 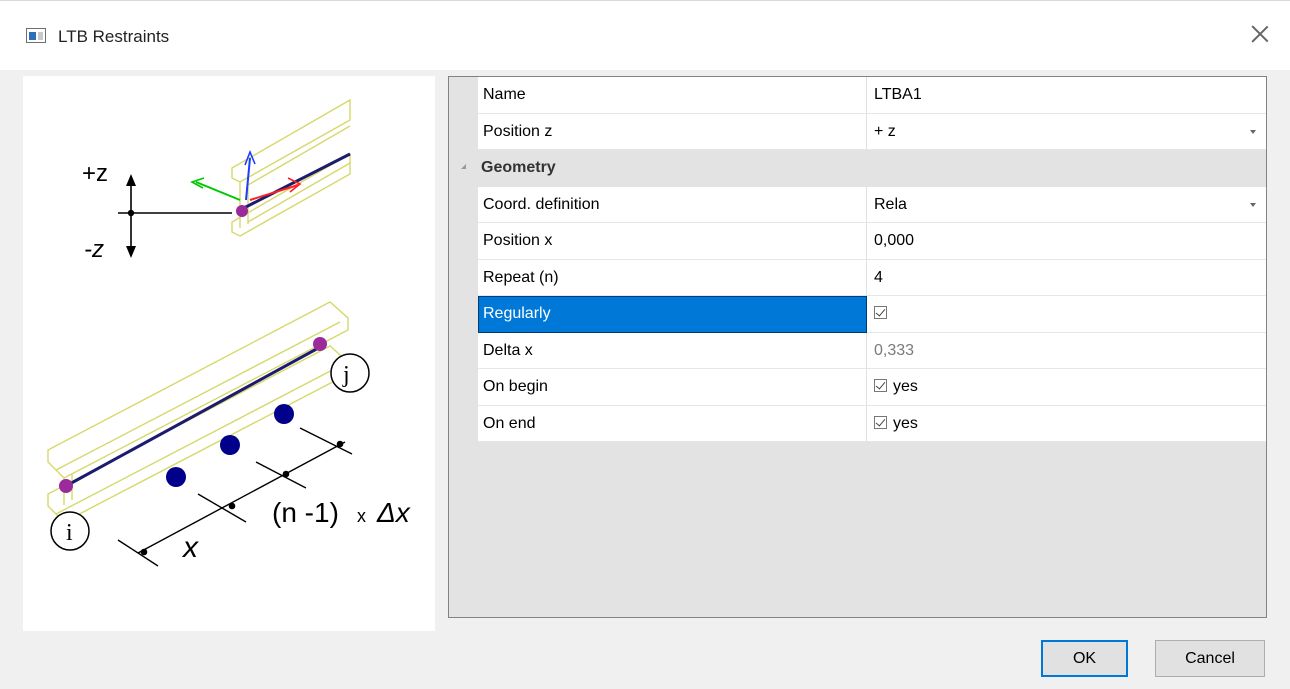 I want to click on title-bar: LTB Restraints, so click(x=645, y=35).